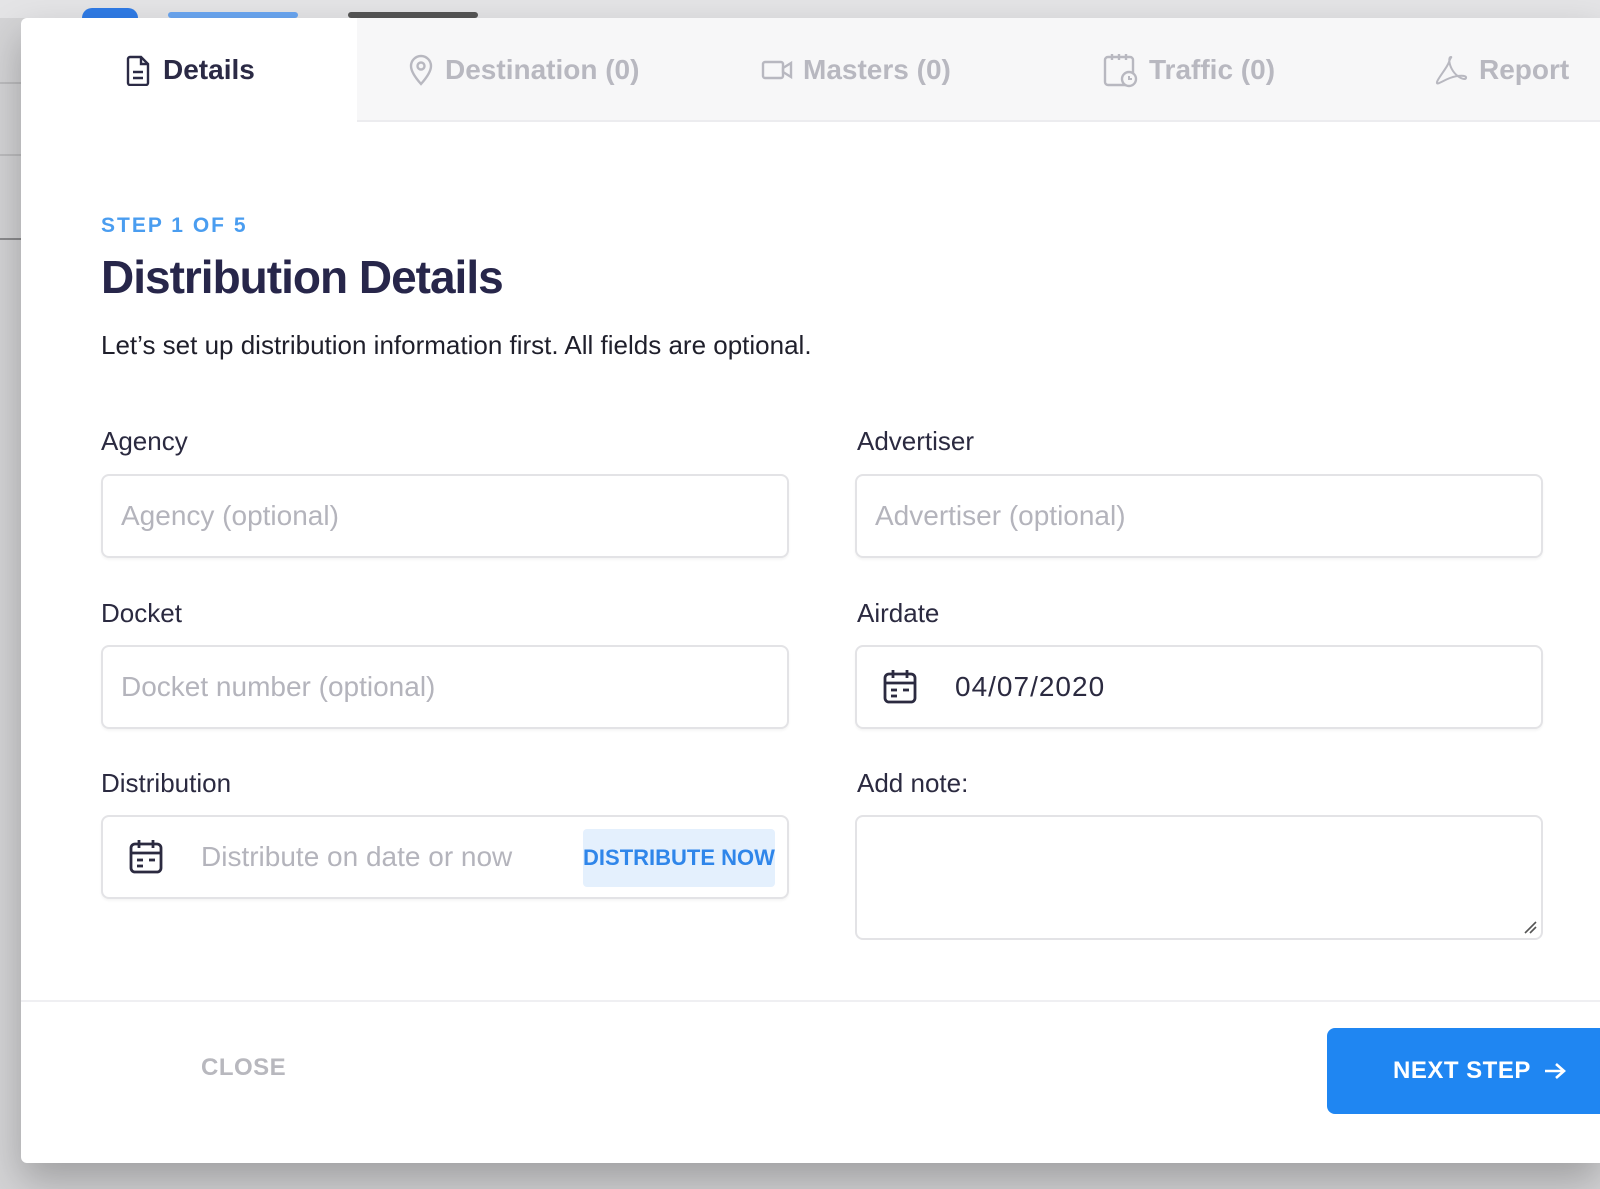 The image size is (1600, 1189). Describe the element at coordinates (454, 516) in the screenshot. I see `agency-input` at that location.